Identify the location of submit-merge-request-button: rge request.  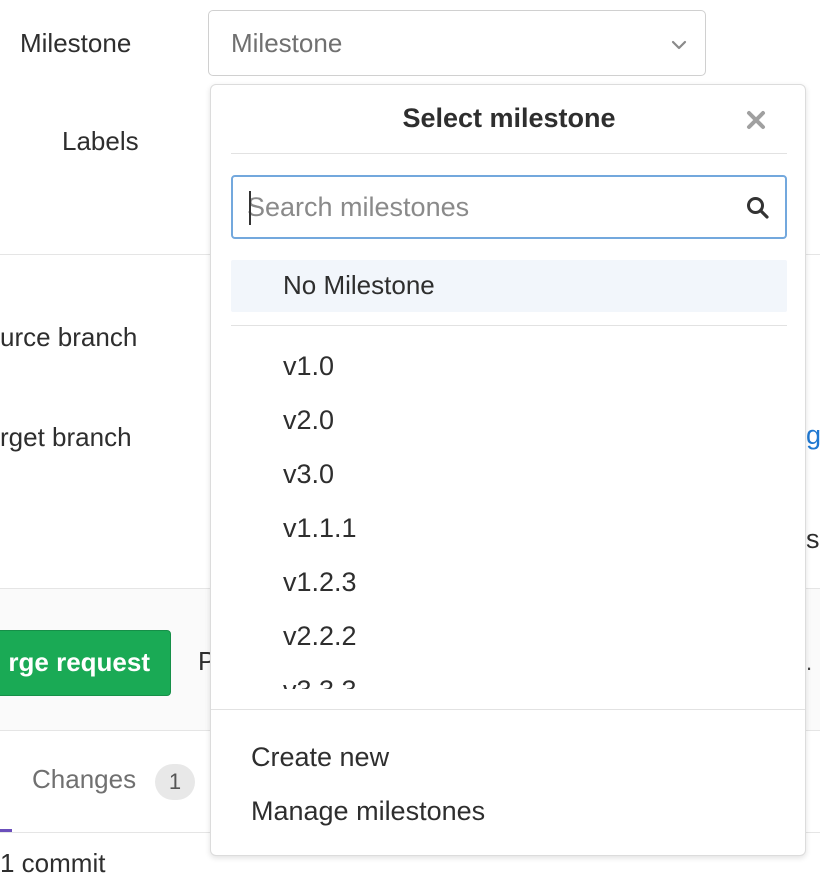
(85, 663).